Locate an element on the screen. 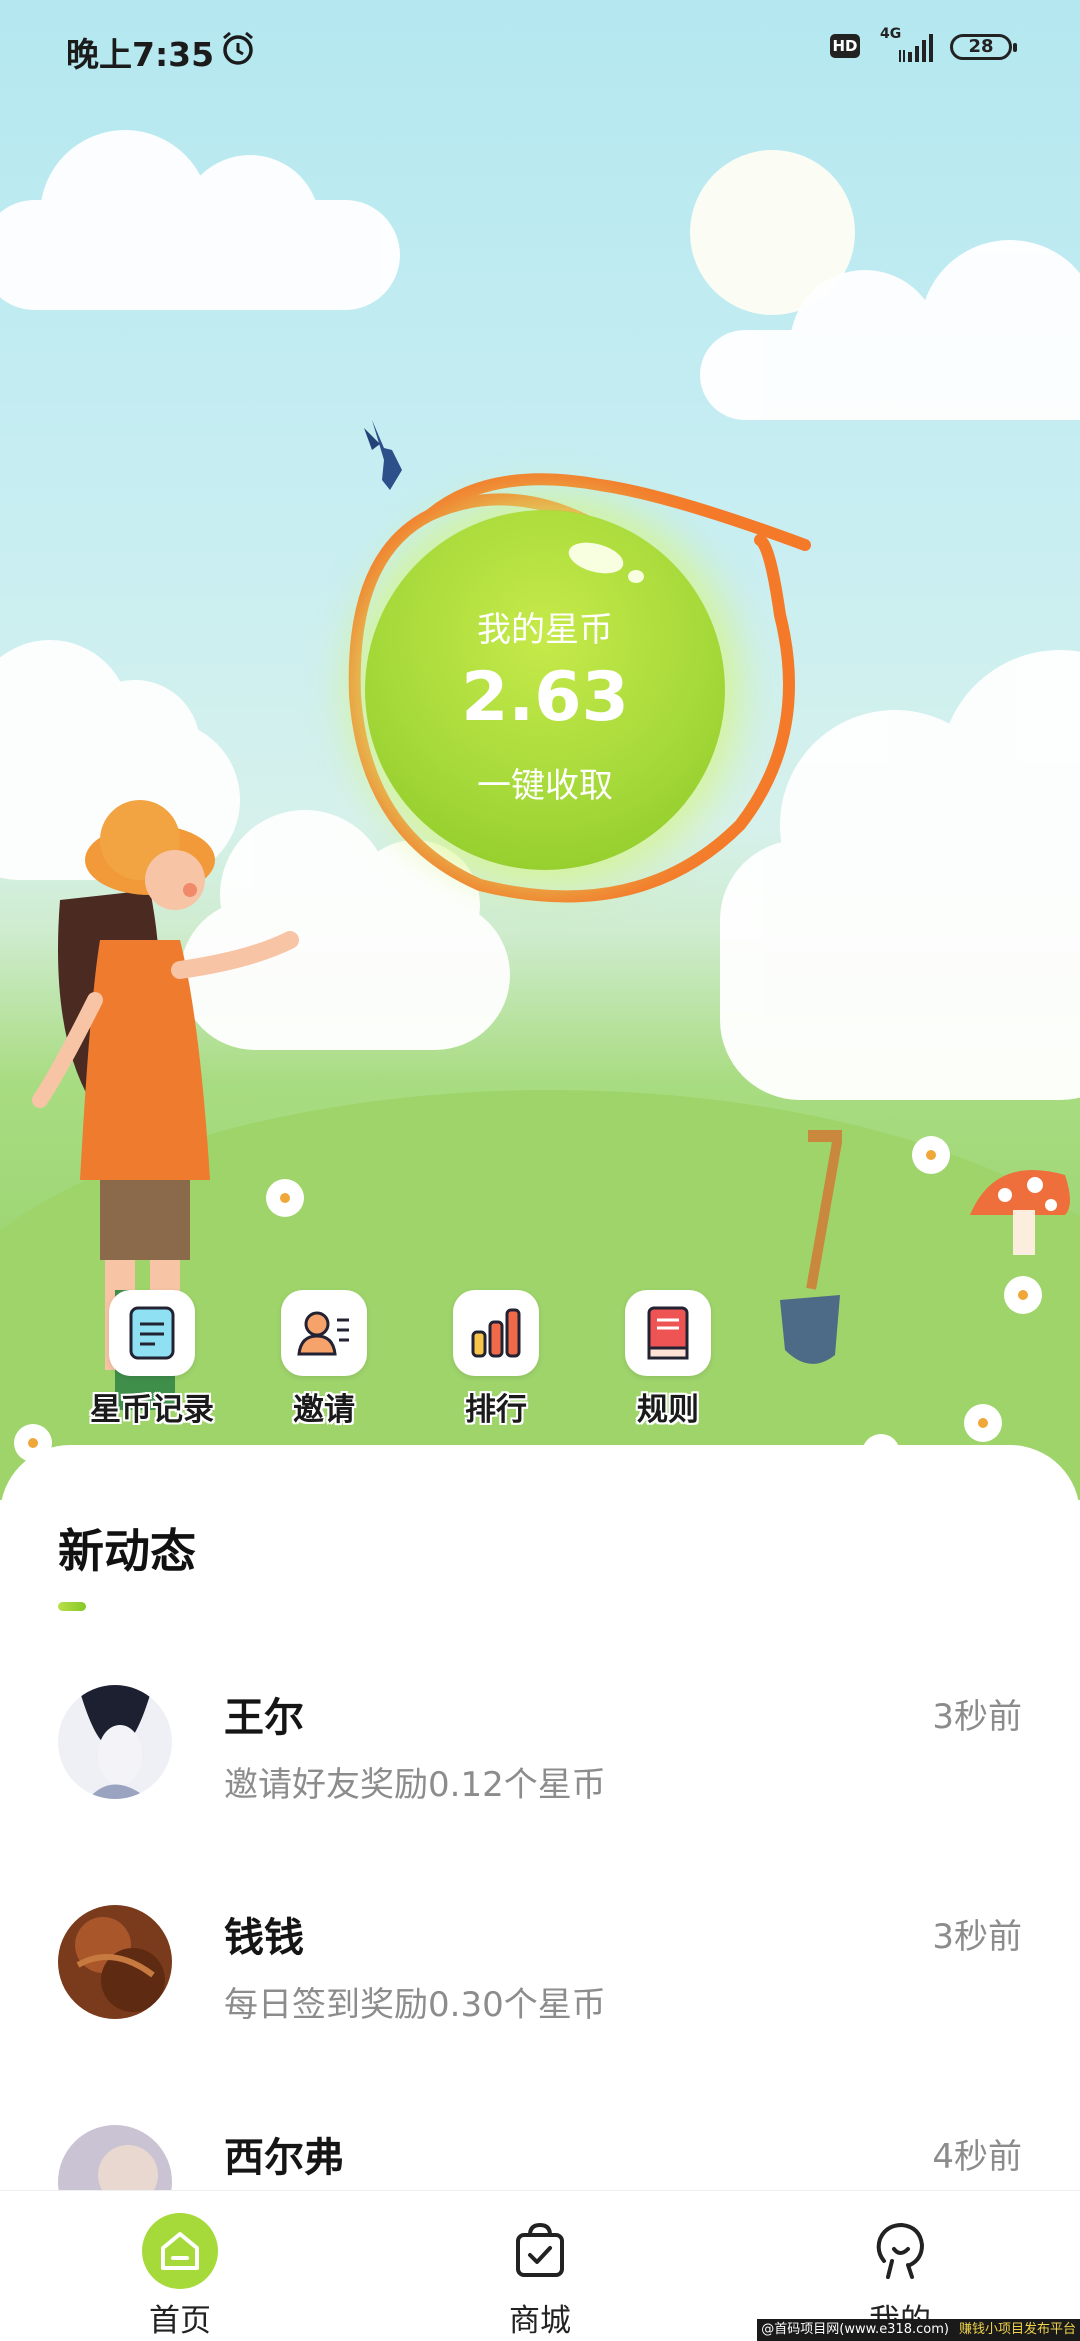  profile-icon is located at coordinates (900, 2251).